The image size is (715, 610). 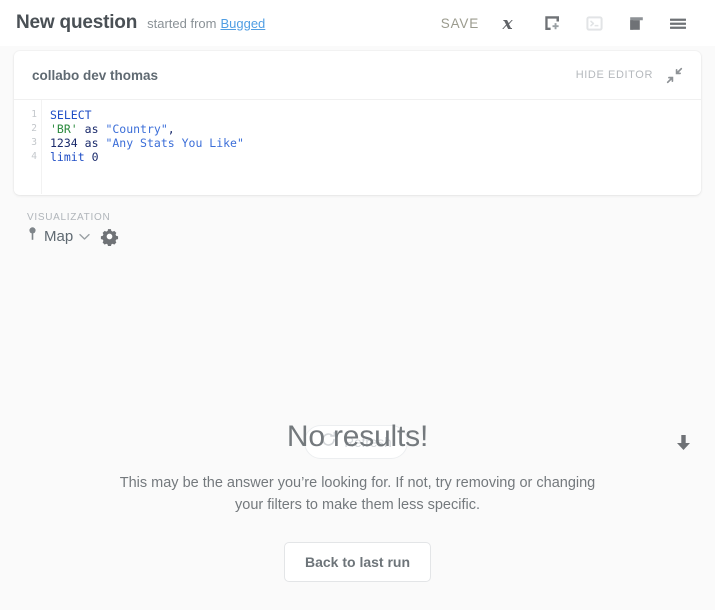 What do you see at coordinates (460, 23) in the screenshot?
I see `save-button: SAVE` at bounding box center [460, 23].